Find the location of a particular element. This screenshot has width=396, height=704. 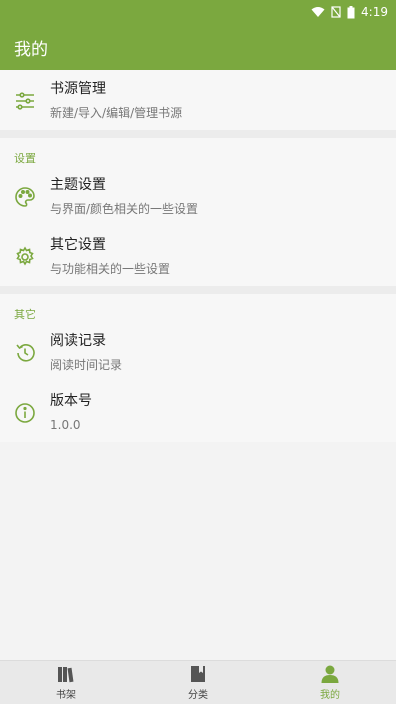

status-time: 4:19 is located at coordinates (374, 12).